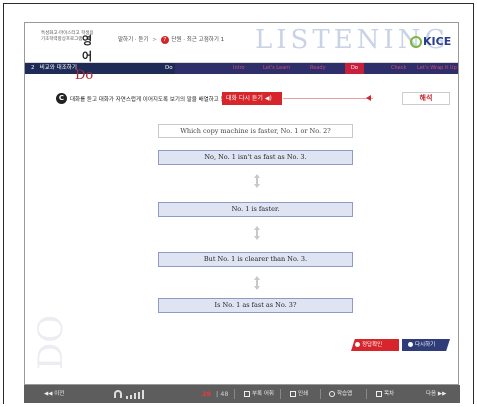 The width and height of the screenshot is (477, 407). I want to click on section-label: Do, so click(84, 75).